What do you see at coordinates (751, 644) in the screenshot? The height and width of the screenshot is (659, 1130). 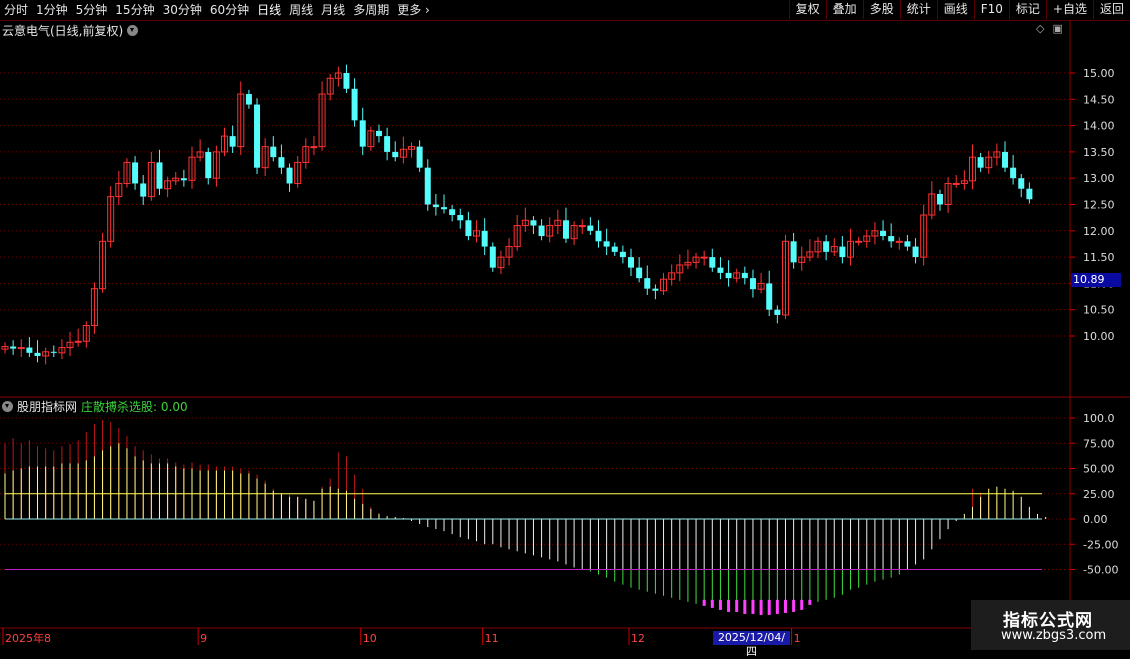 I see `hover-date-tag: 2025/12/04/四` at bounding box center [751, 644].